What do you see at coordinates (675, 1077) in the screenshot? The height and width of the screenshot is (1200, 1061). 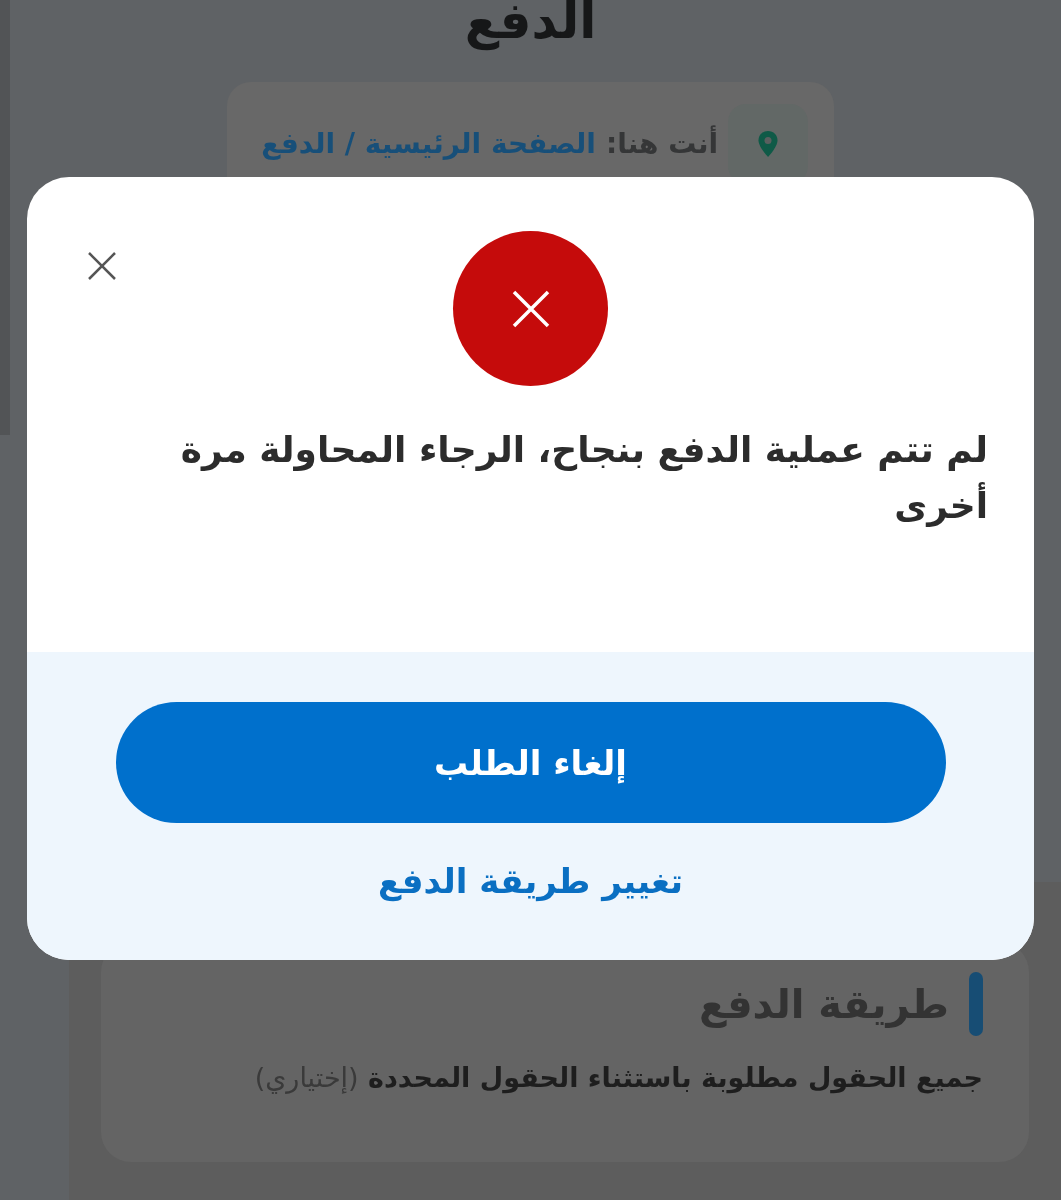 I see `required-fields-note: جميع الحقول مطلوبة باستثناء الحقول المحددة` at bounding box center [675, 1077].